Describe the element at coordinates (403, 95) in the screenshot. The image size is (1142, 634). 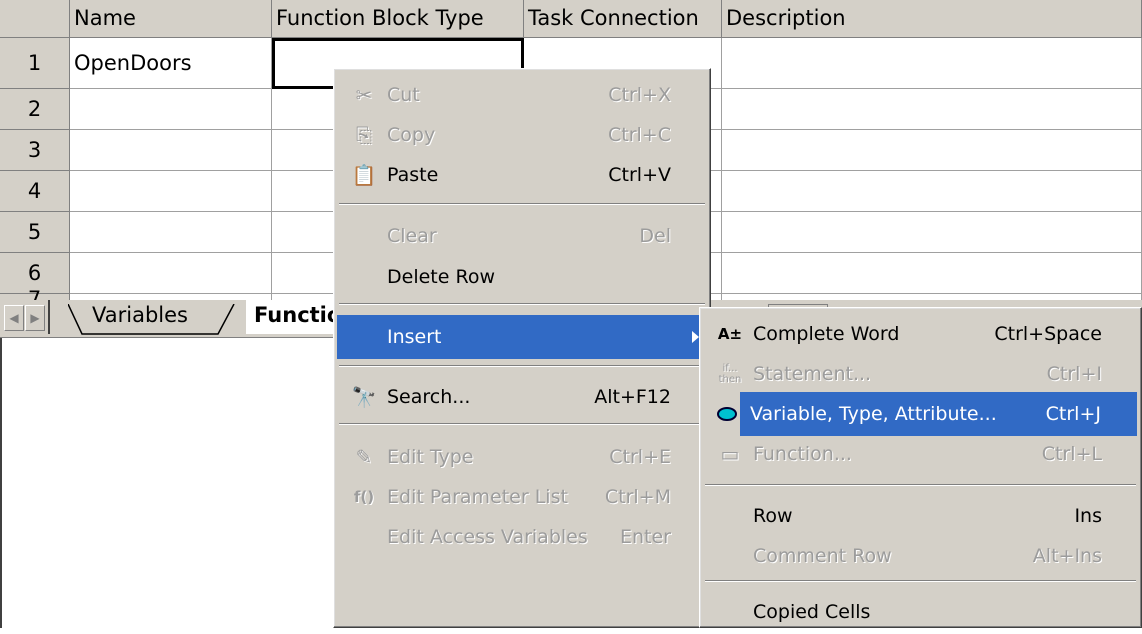
I see `menu-item-label: Cut` at that location.